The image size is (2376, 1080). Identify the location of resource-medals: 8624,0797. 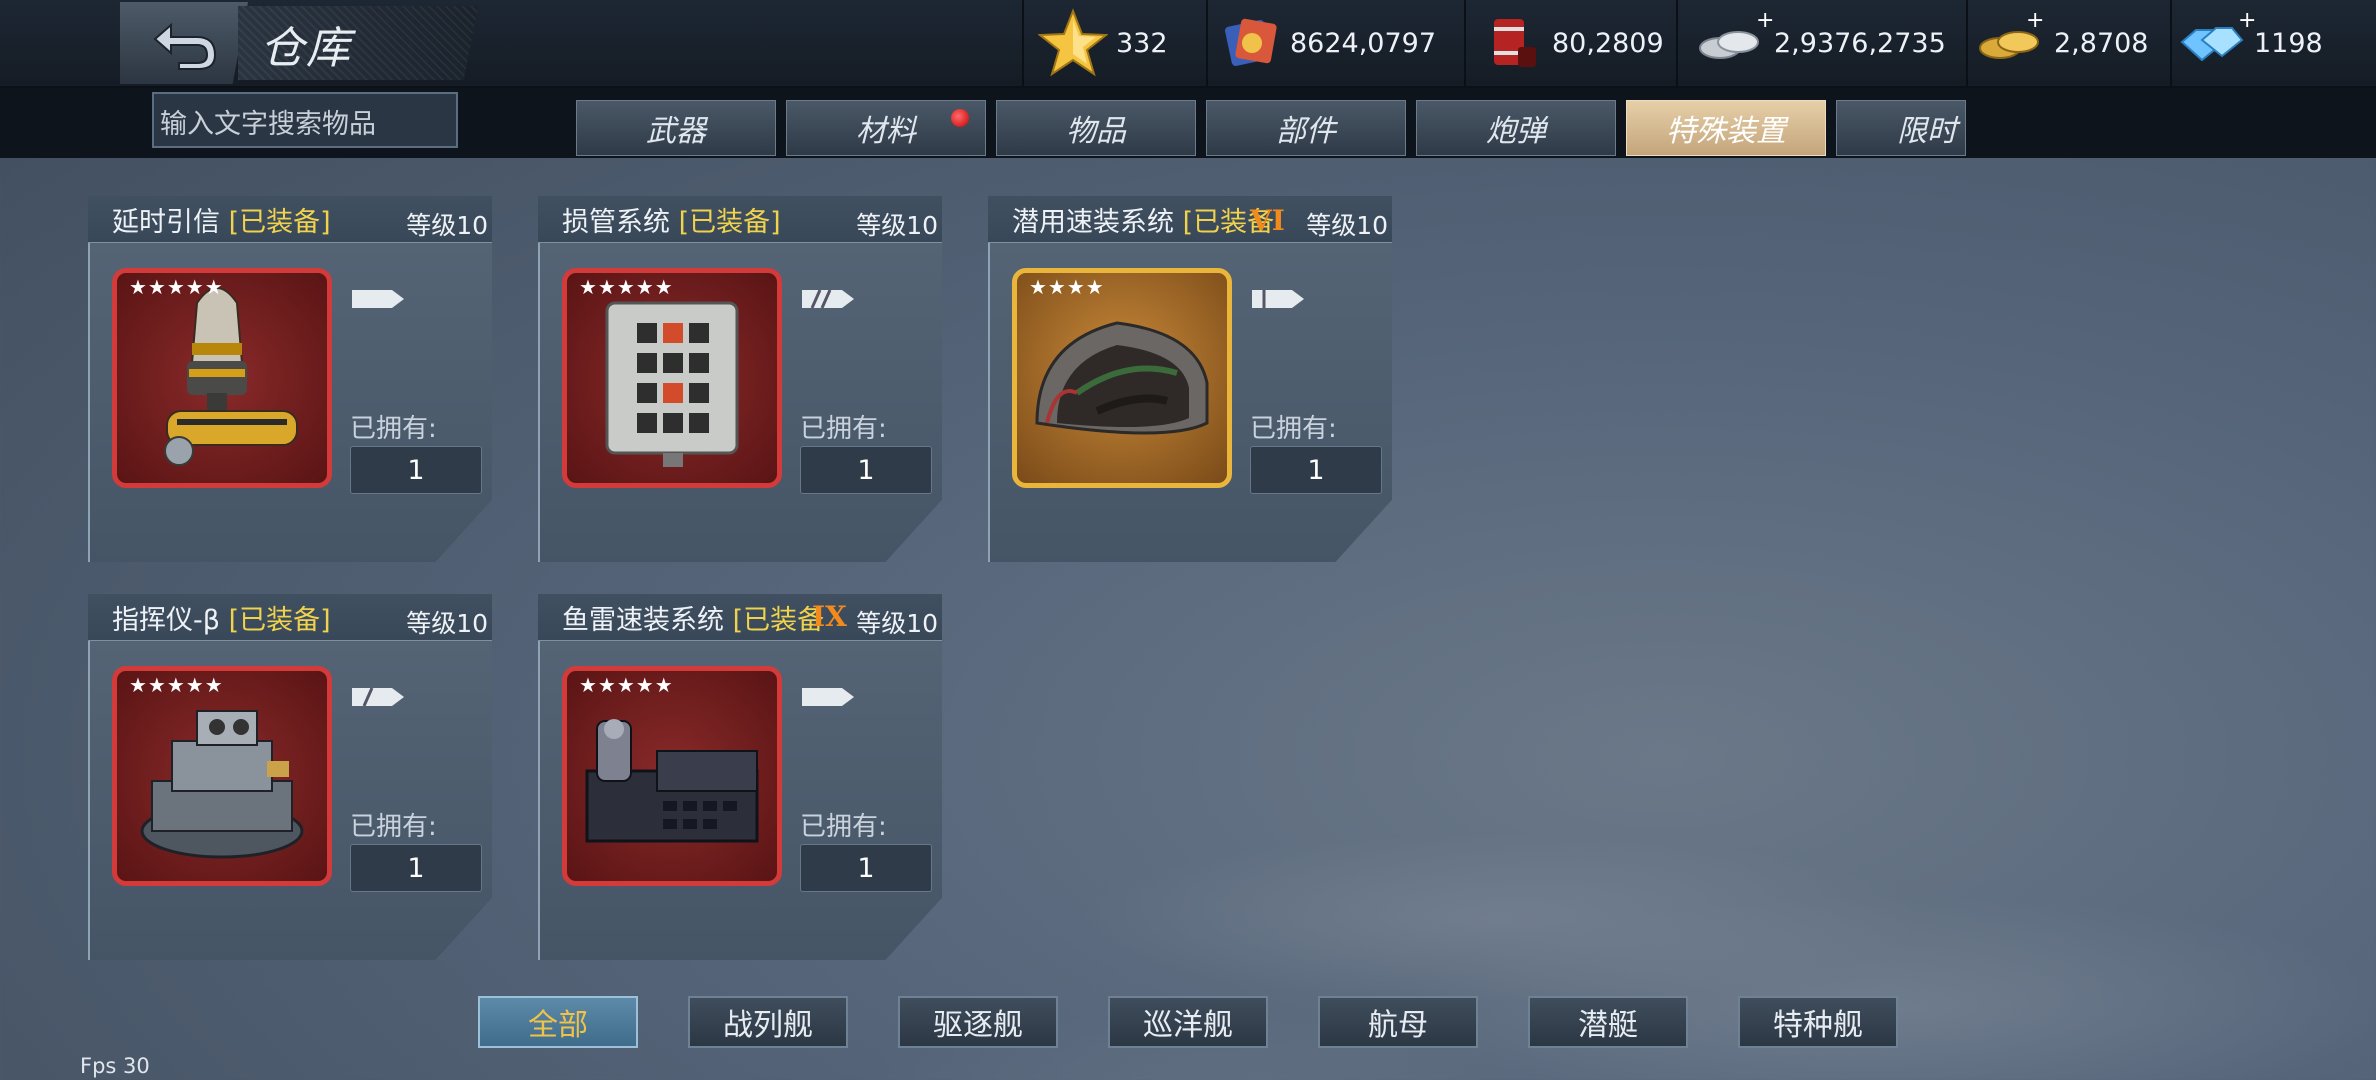
(1336, 43).